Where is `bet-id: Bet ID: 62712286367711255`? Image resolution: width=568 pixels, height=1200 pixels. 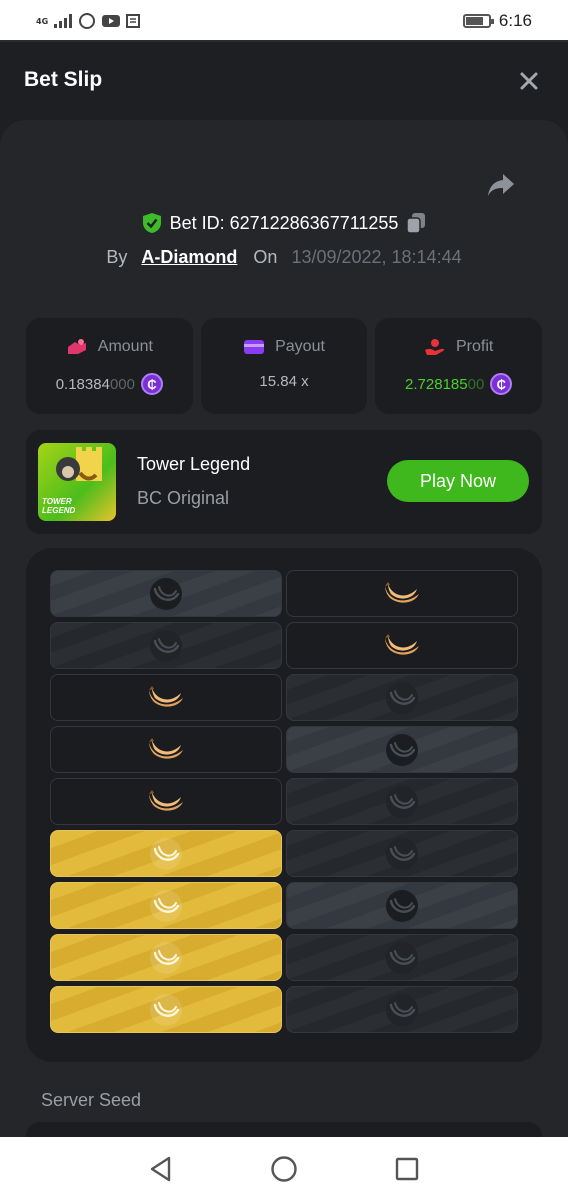
bet-id: Bet ID: 62712286367711255 is located at coordinates (284, 222).